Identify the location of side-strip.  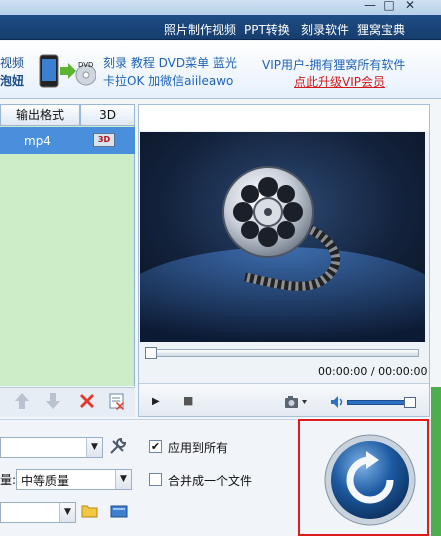
(436, 461).